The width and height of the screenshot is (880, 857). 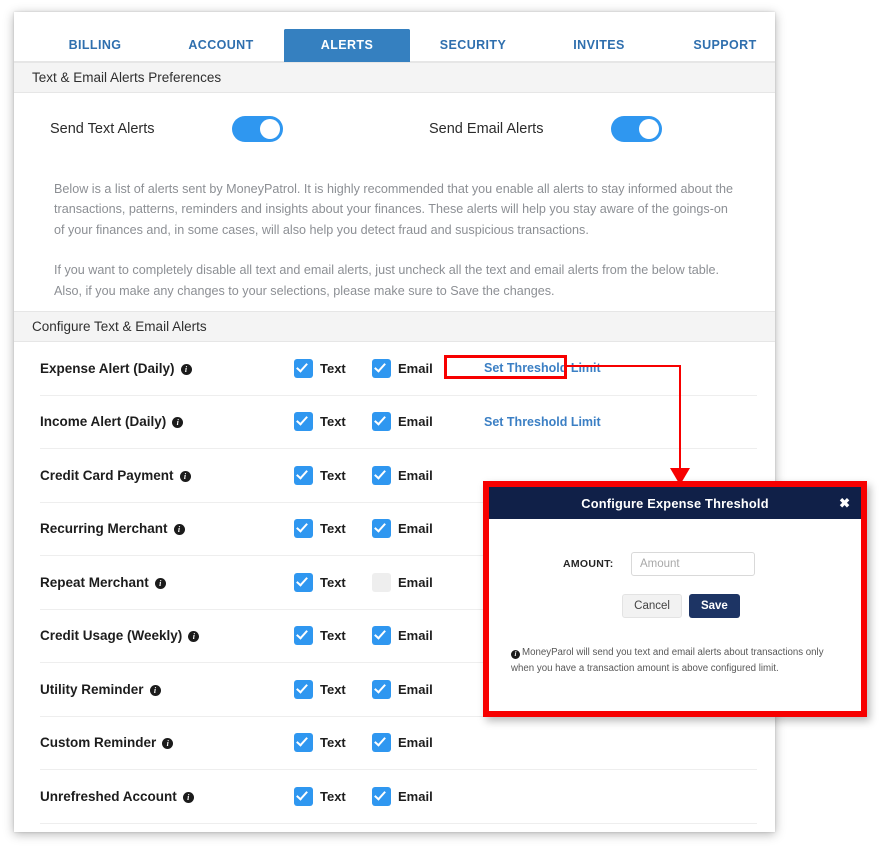 What do you see at coordinates (103, 422) in the screenshot?
I see `alert-name-label: Income Alert (Daily)` at bounding box center [103, 422].